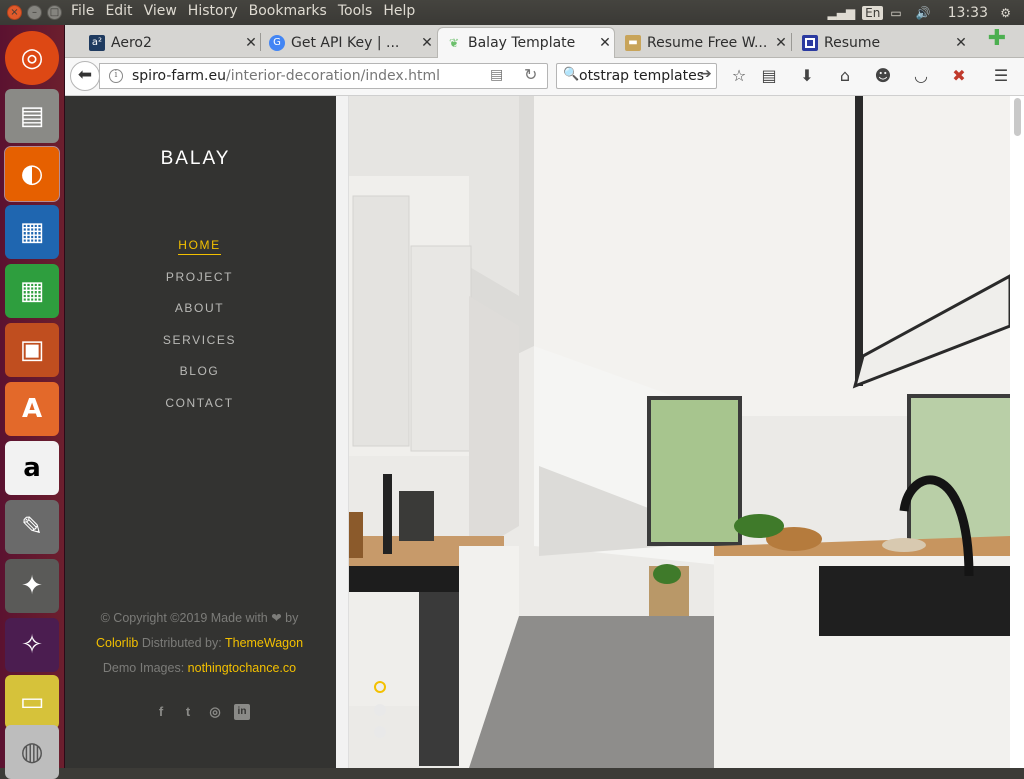 This screenshot has height=779, width=1024. What do you see at coordinates (32, 350) in the screenshot?
I see `impress-icon: ▣` at bounding box center [32, 350].